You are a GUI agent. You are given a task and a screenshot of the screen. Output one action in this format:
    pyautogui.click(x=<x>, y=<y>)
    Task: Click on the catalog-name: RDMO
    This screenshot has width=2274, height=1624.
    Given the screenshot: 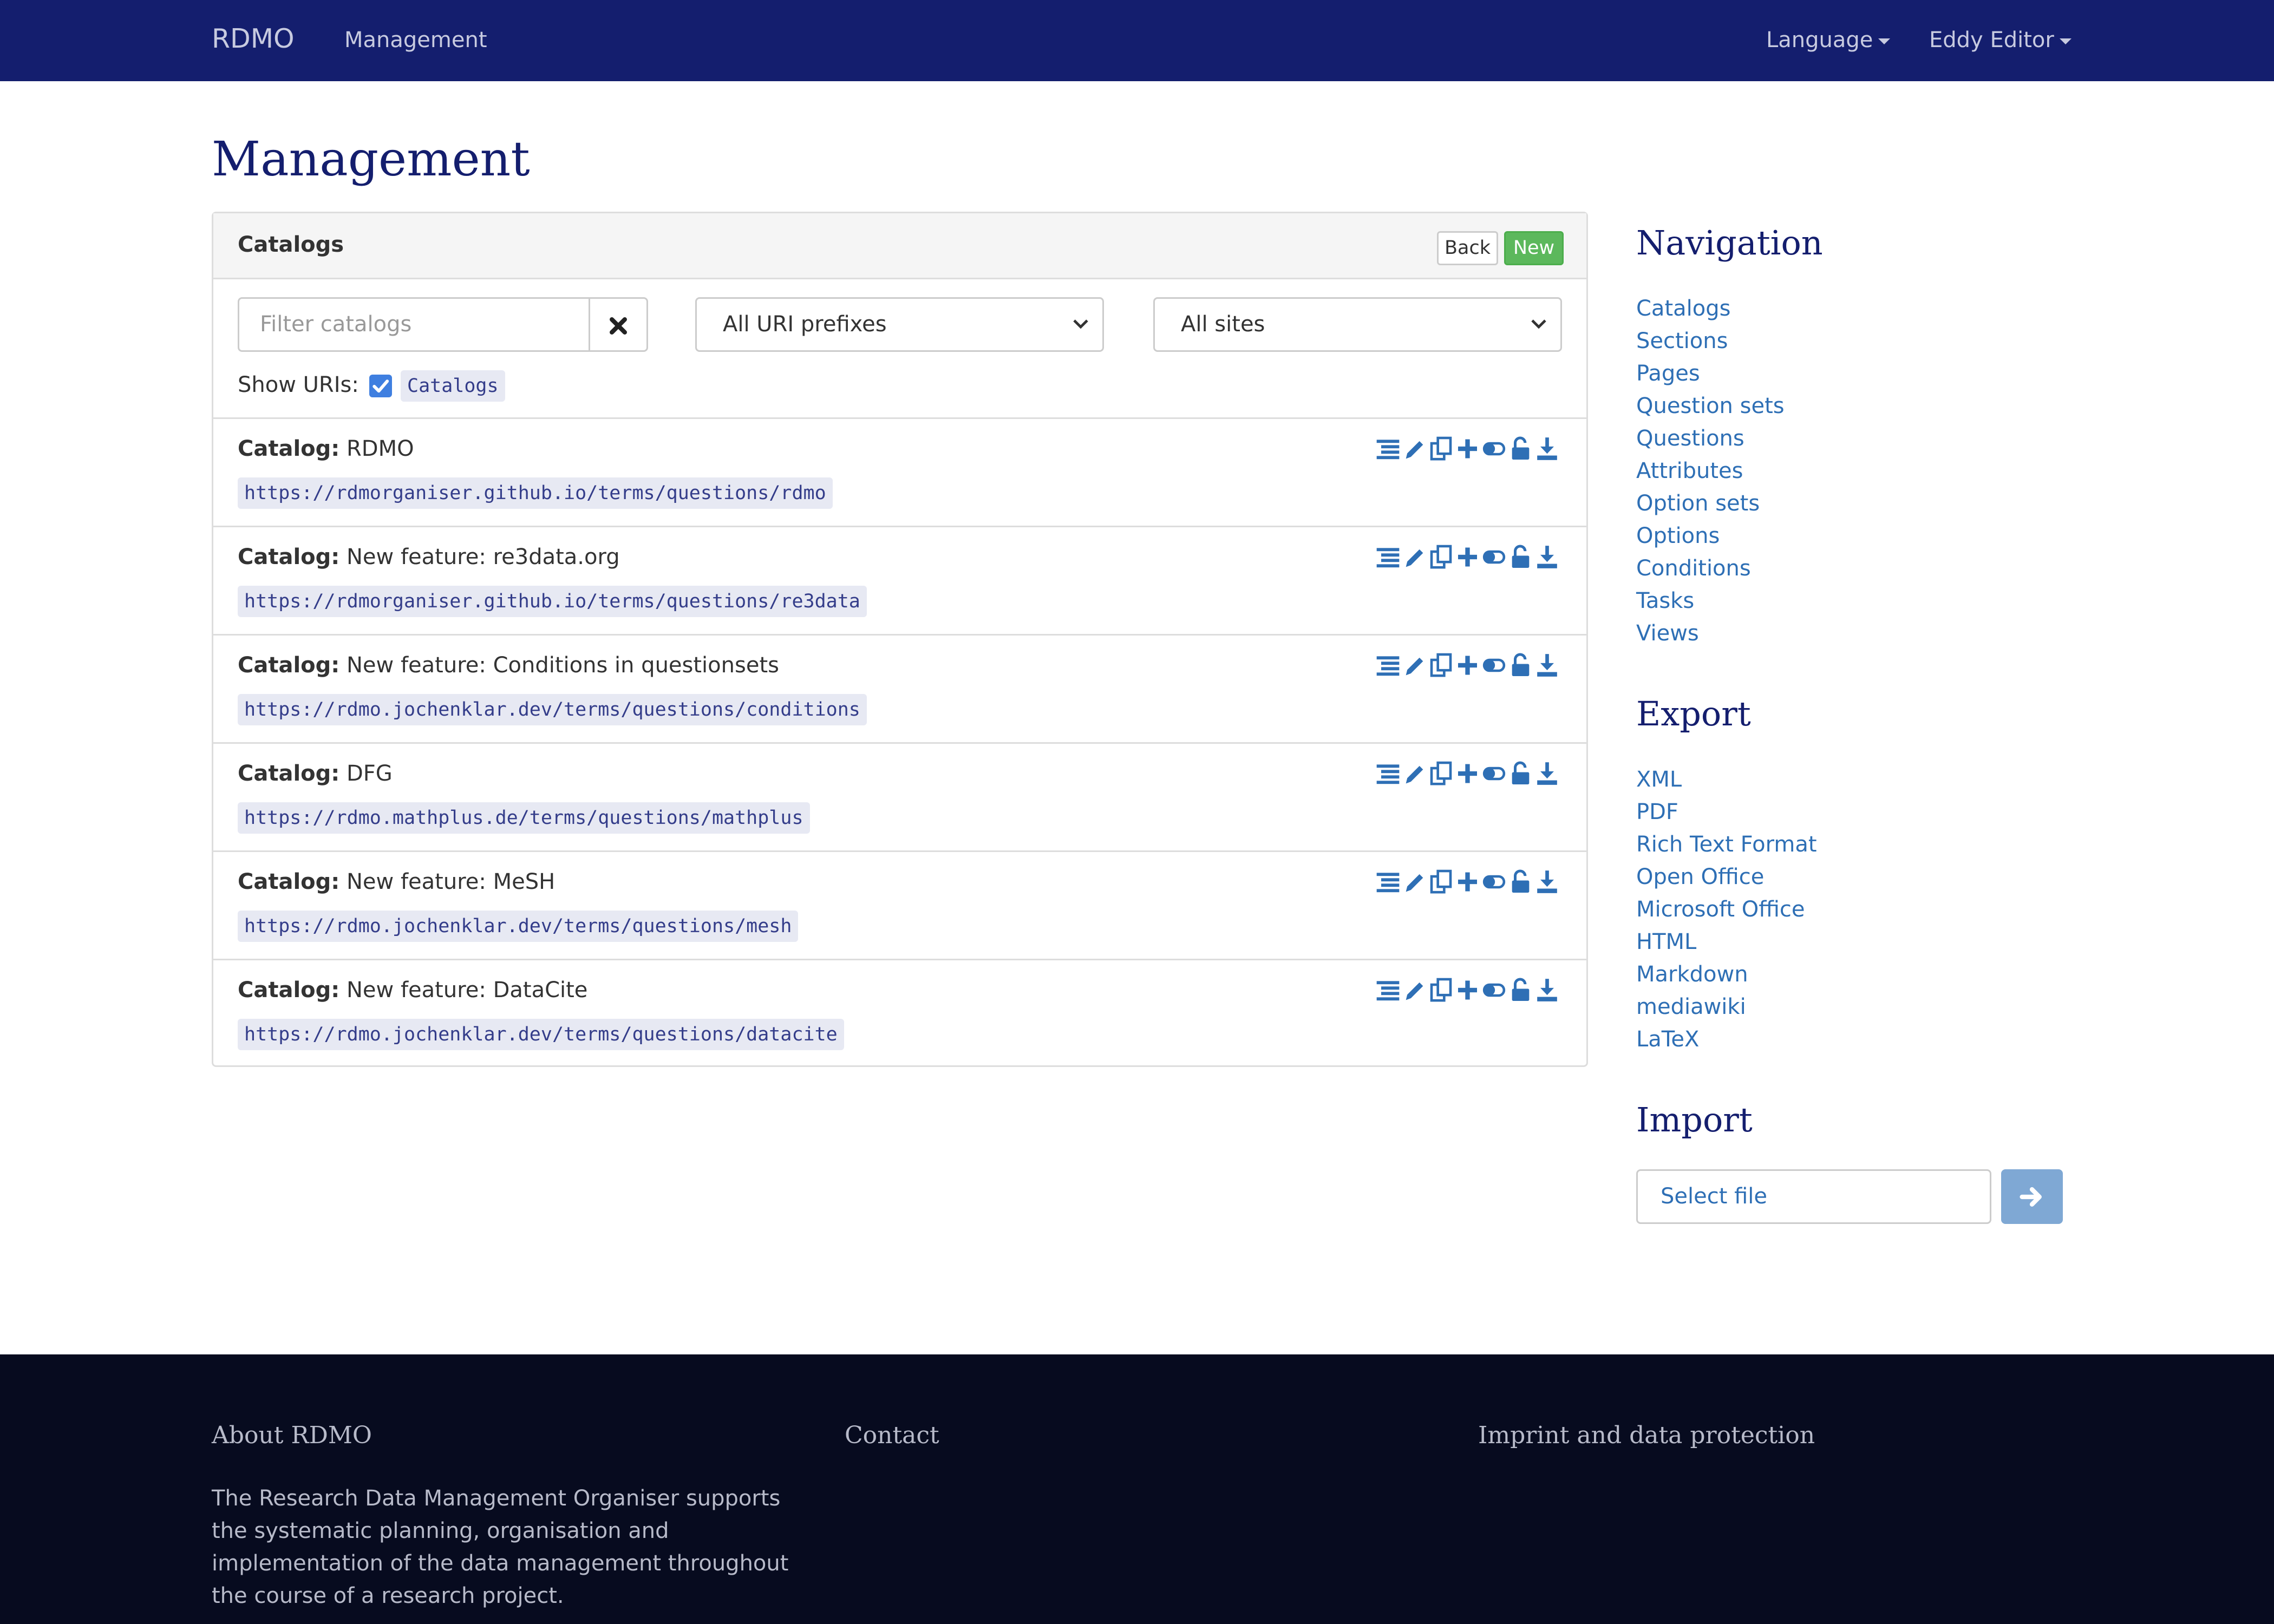 What is the action you would take?
    pyautogui.click(x=381, y=448)
    